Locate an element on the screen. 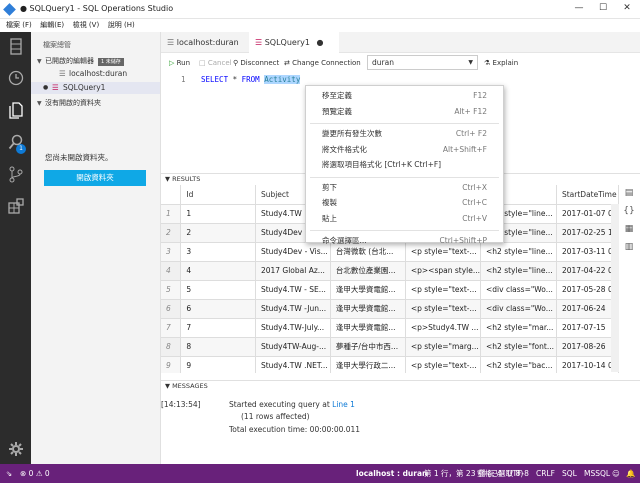 This screenshot has height=483, width=640. line-ending: CRLF is located at coordinates (545, 473).